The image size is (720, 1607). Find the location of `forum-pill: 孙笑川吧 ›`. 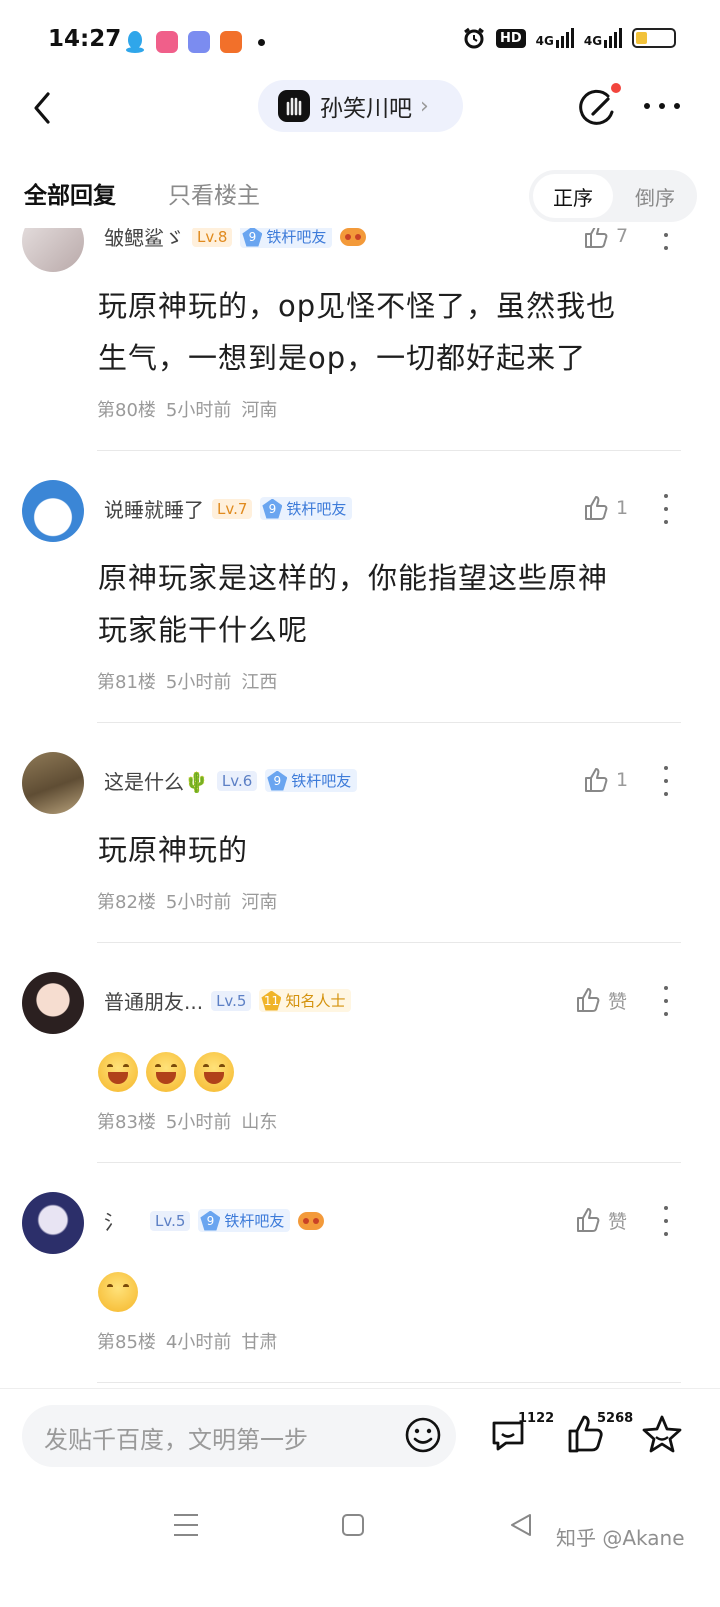

forum-pill: 孙笑川吧 › is located at coordinates (360, 106).